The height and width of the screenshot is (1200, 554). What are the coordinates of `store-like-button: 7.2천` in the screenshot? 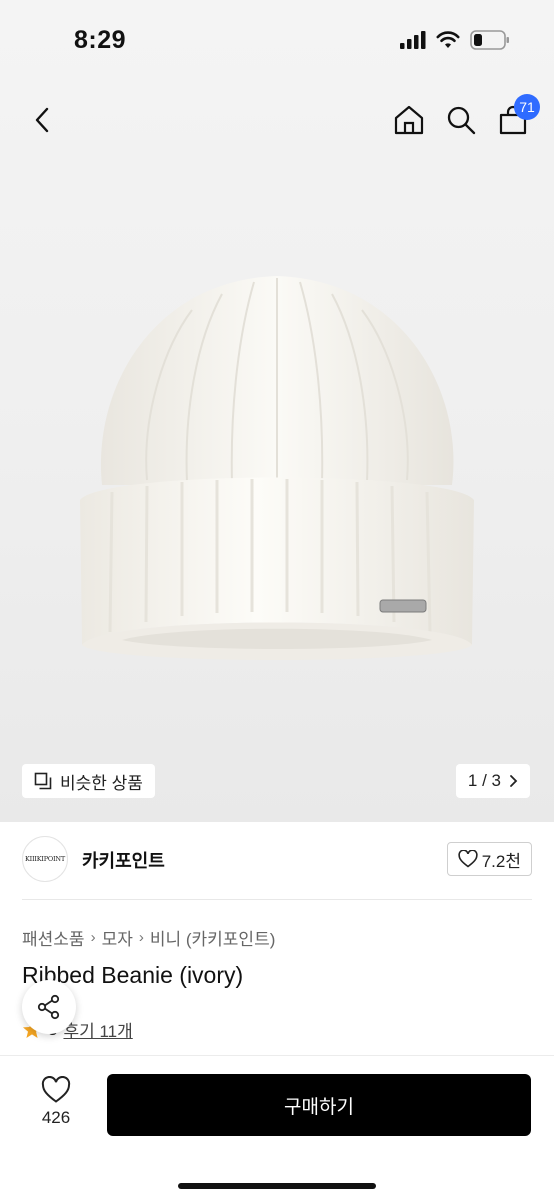 It's located at (489, 859).